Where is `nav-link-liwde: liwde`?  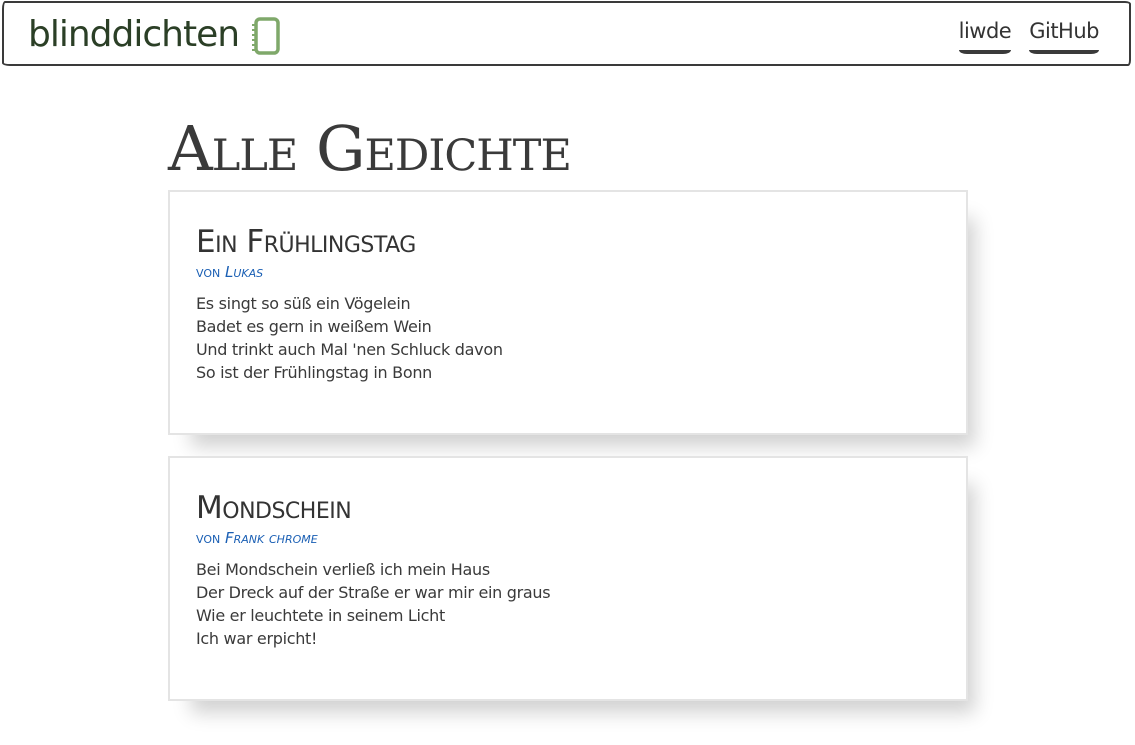
nav-link-liwde: liwde is located at coordinates (985, 36).